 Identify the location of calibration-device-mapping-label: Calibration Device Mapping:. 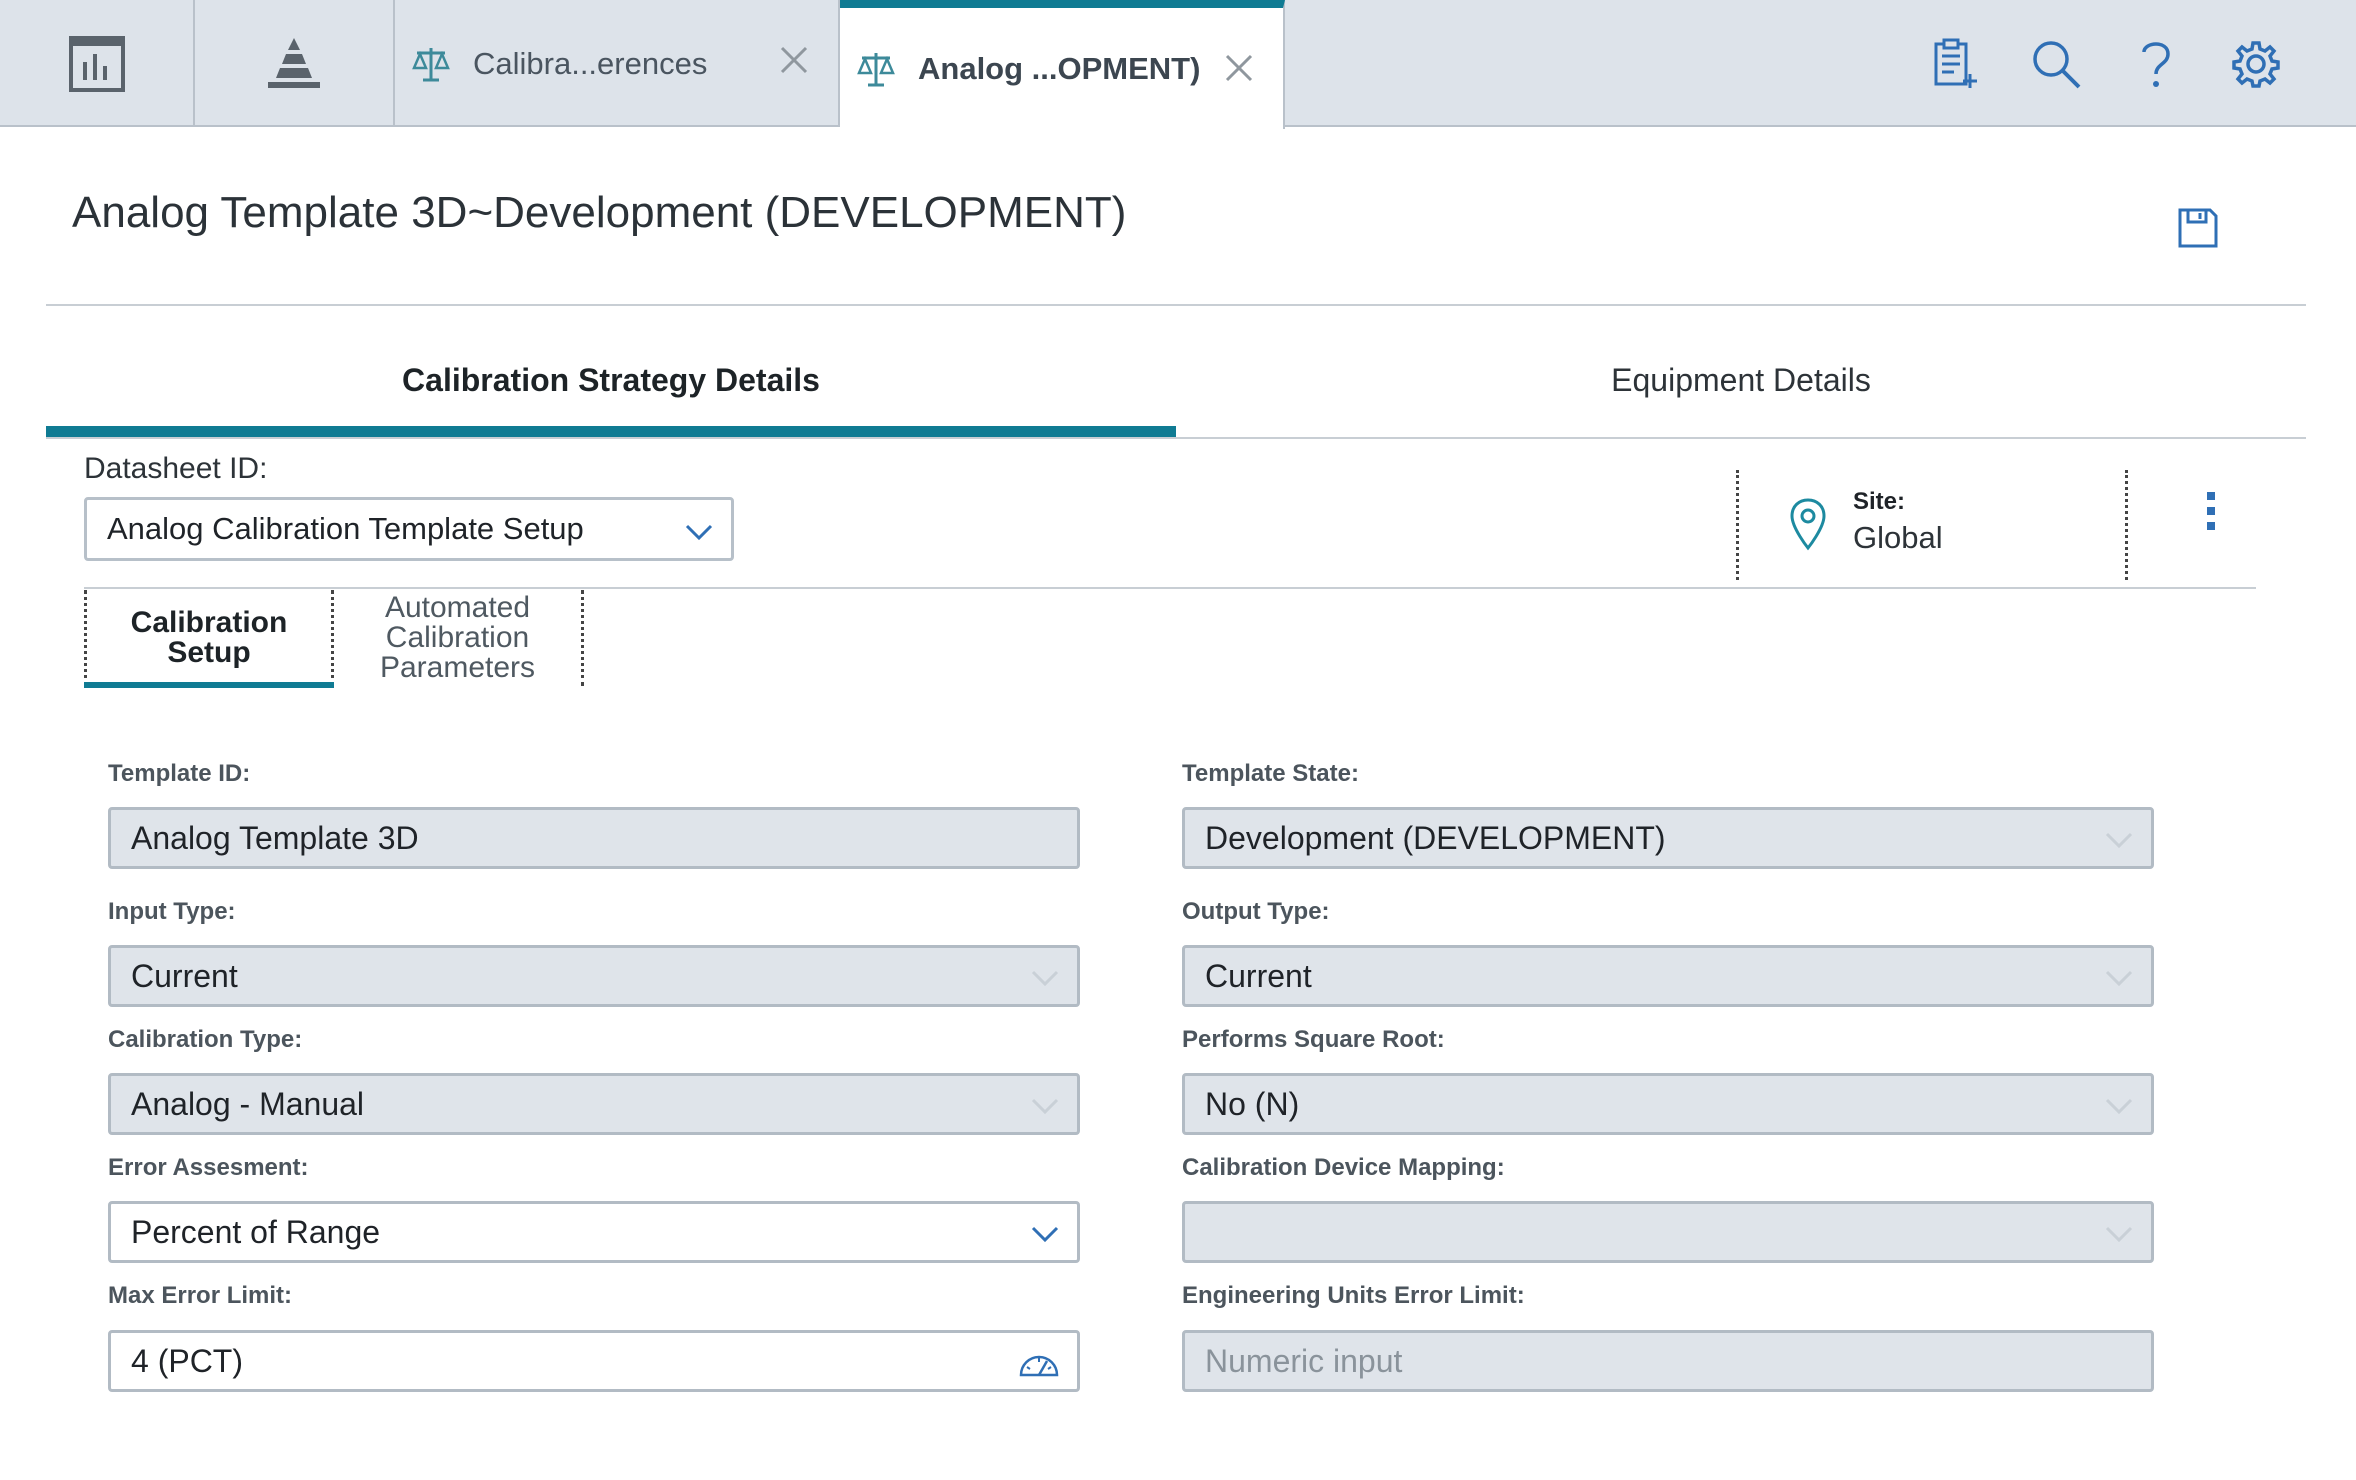
(1343, 1167).